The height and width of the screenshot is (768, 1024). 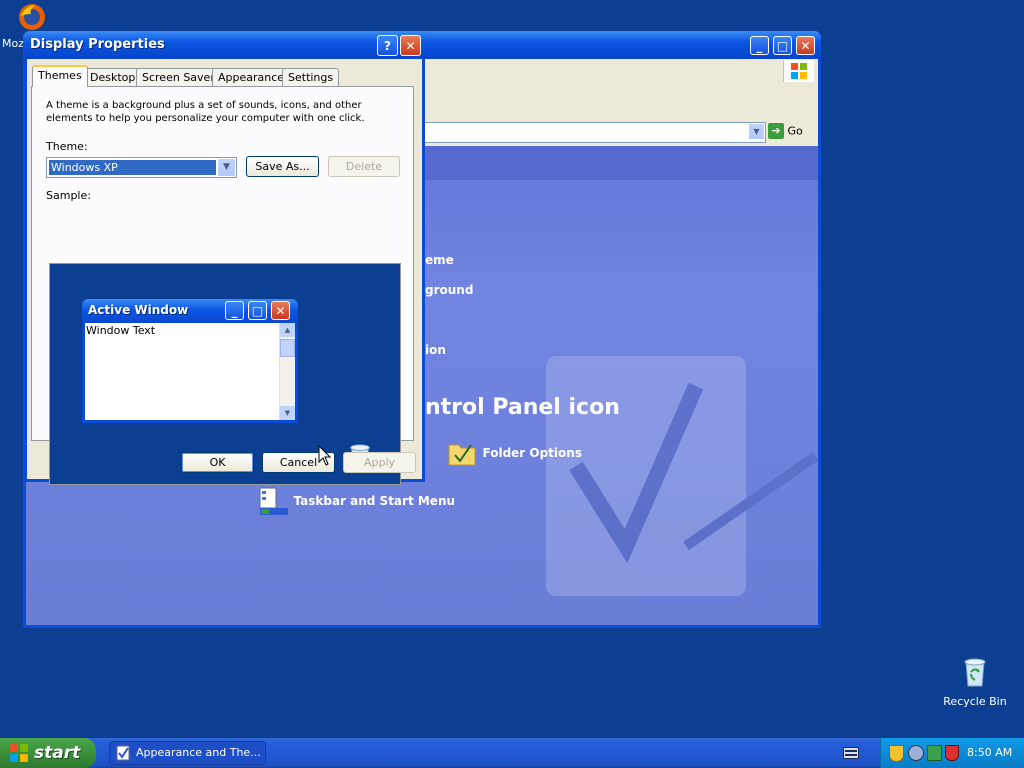 What do you see at coordinates (190, 371) in the screenshot?
I see `sample-window-client: Window Text ▲ ▼` at bounding box center [190, 371].